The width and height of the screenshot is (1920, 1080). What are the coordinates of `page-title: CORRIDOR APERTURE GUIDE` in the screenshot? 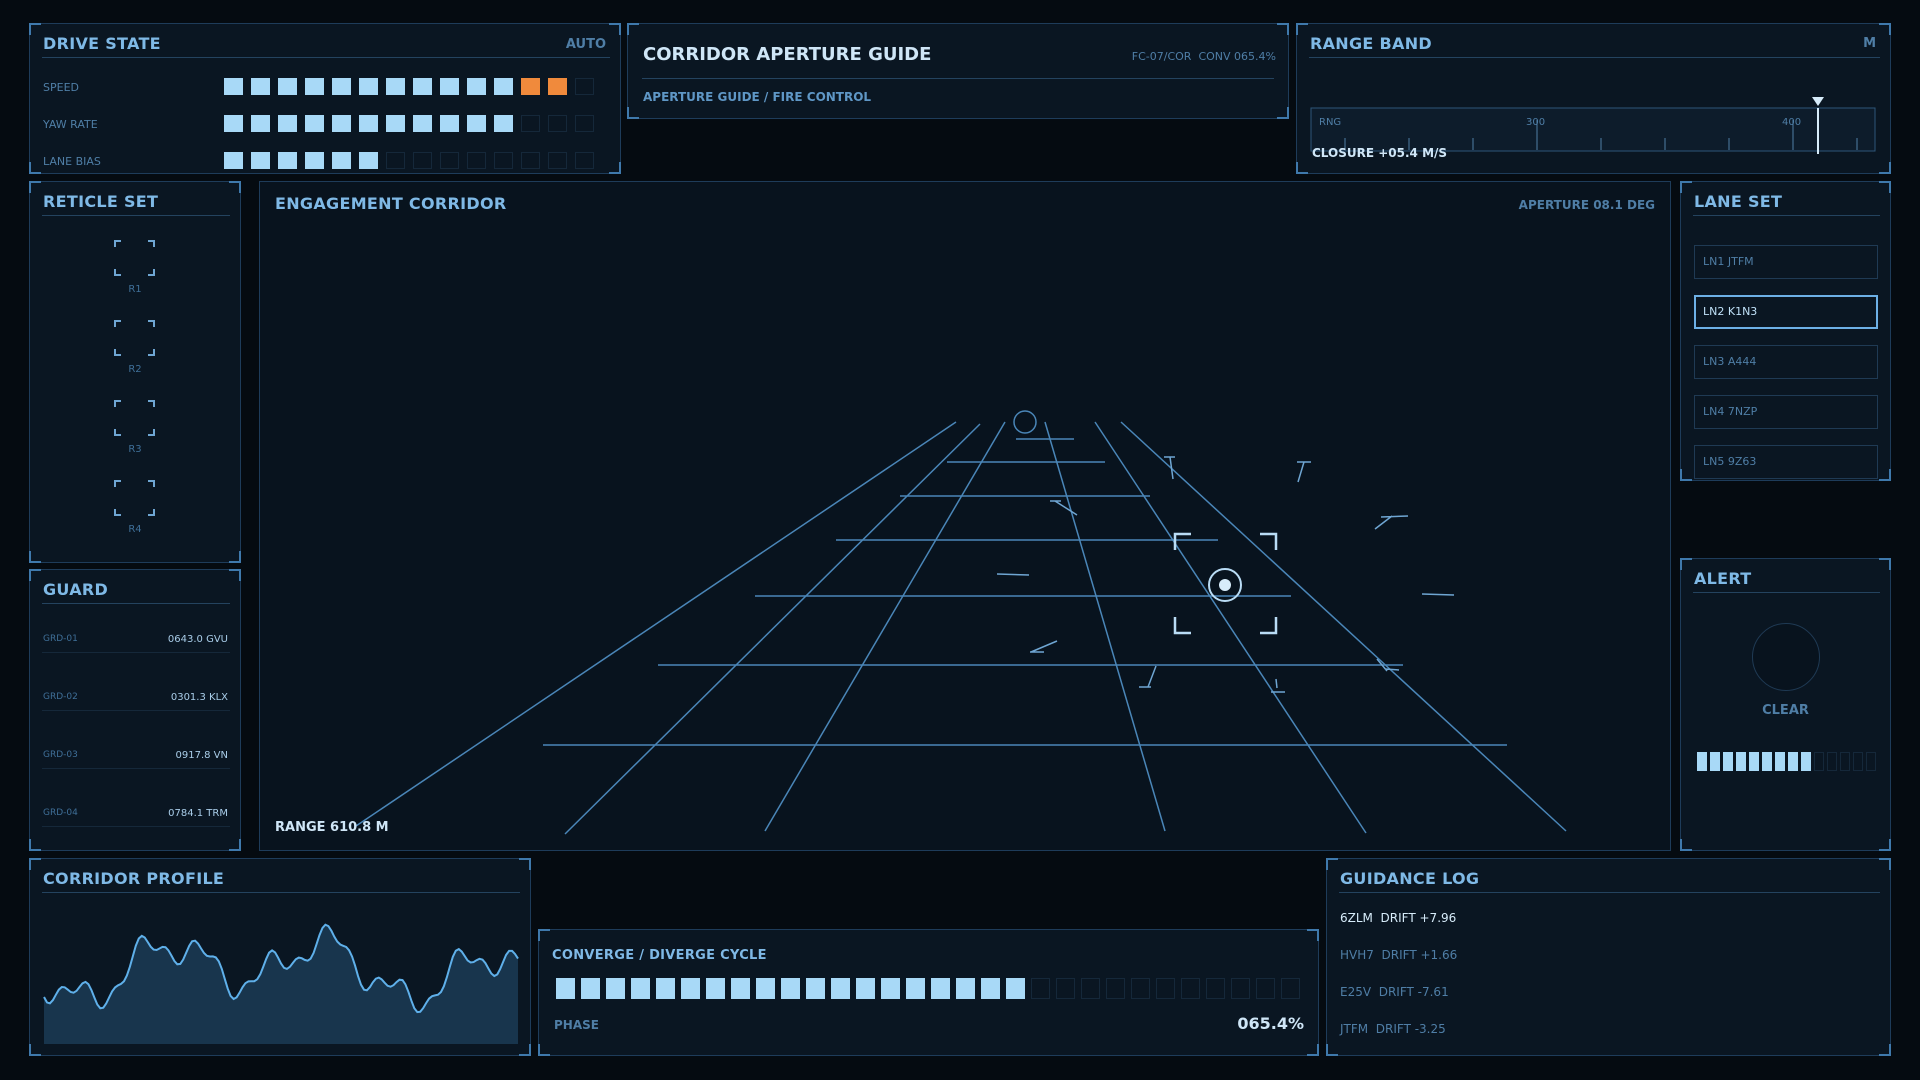 It's located at (787, 54).